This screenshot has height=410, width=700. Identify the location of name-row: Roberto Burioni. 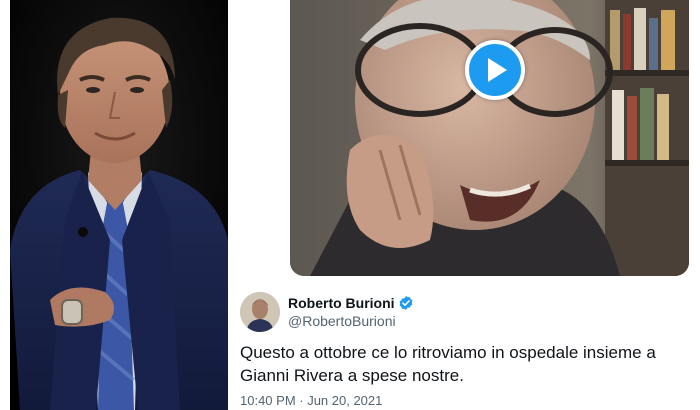
(351, 303).